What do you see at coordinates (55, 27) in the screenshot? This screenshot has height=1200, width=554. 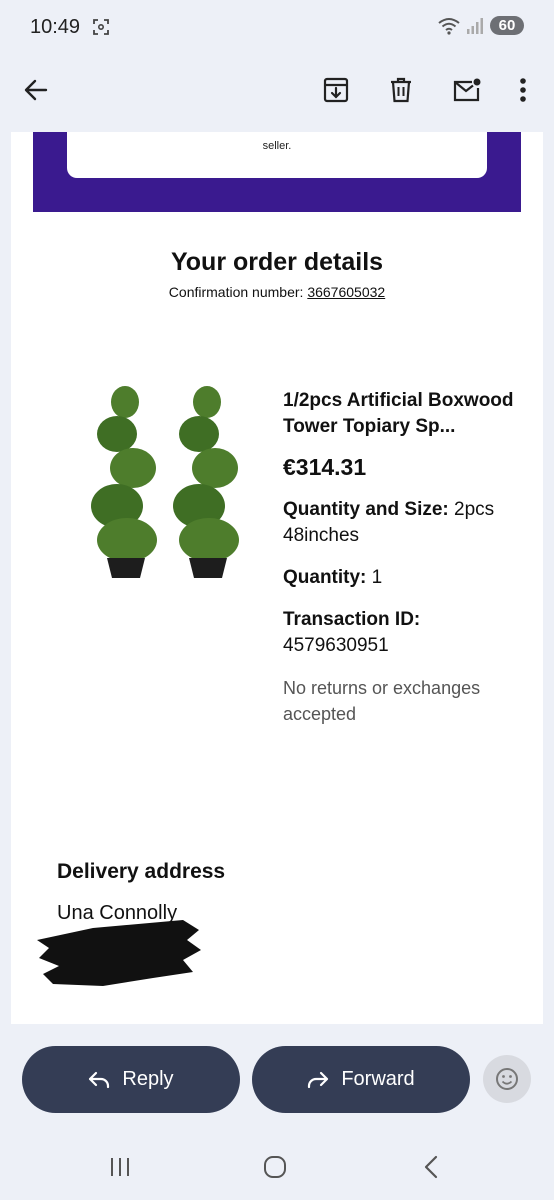 I see `status-time: 10:49` at bounding box center [55, 27].